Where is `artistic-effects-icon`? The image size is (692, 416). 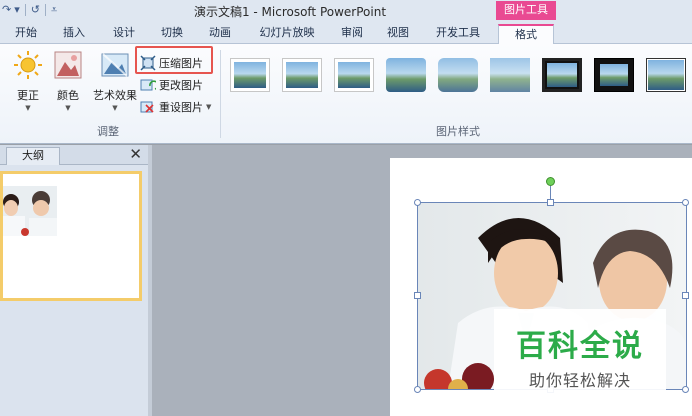 artistic-effects-icon is located at coordinates (115, 65).